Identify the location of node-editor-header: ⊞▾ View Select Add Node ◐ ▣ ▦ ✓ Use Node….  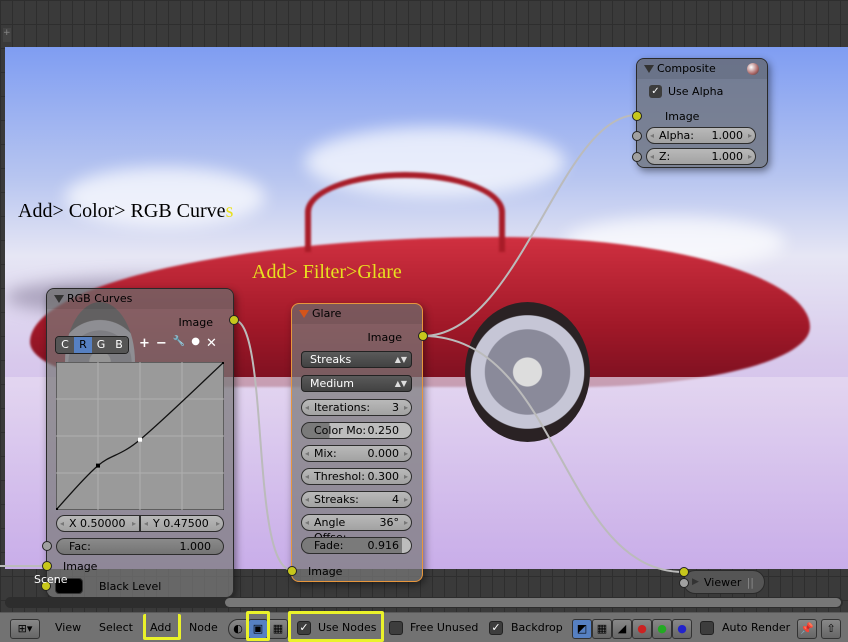
(424, 627).